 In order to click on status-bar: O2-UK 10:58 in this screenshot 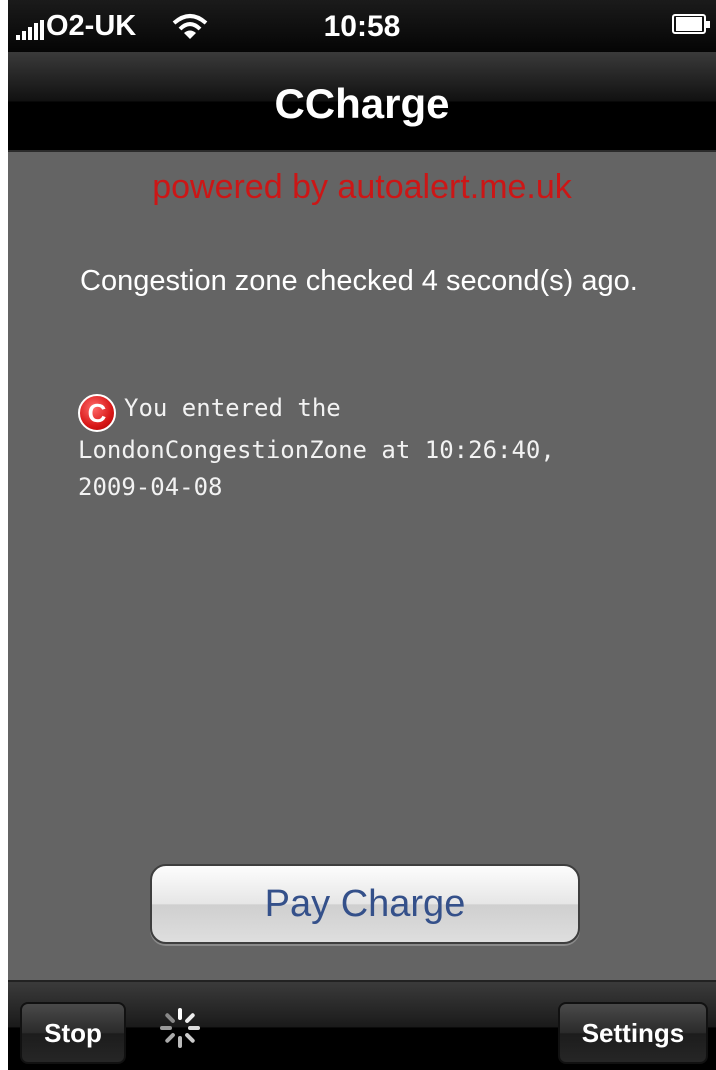, I will do `click(362, 26)`.